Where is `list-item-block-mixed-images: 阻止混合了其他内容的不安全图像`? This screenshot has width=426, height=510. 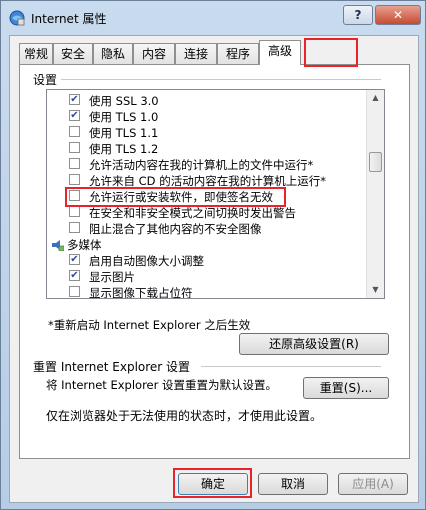 list-item-block-mixed-images: 阻止混合了其他内容的不安全图像 is located at coordinates (207, 229).